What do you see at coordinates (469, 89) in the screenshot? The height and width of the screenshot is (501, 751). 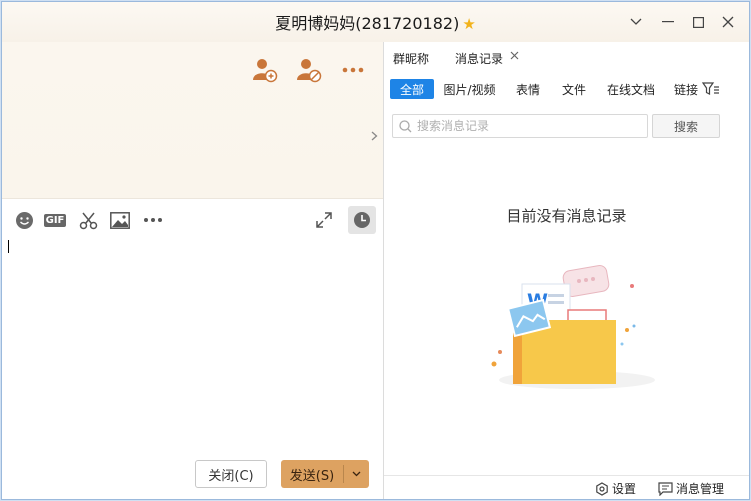 I see `filter-media: 图片/视频` at bounding box center [469, 89].